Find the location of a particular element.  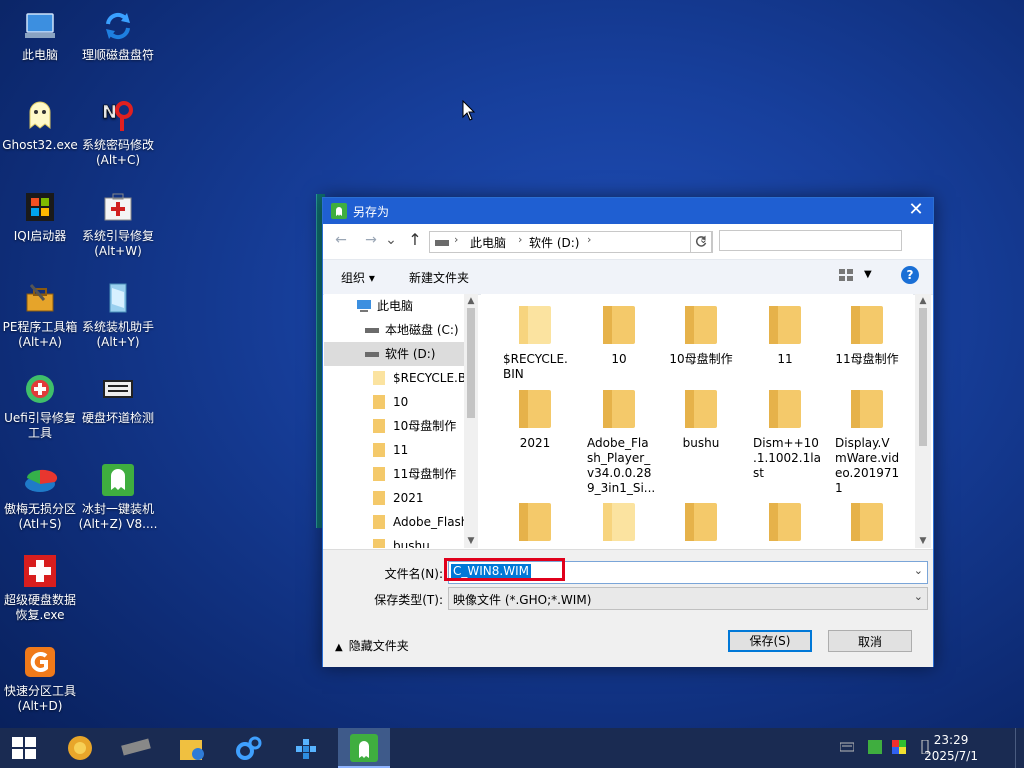

desktop-icon-ghost32: Ghost32.exe is located at coordinates (40, 125).